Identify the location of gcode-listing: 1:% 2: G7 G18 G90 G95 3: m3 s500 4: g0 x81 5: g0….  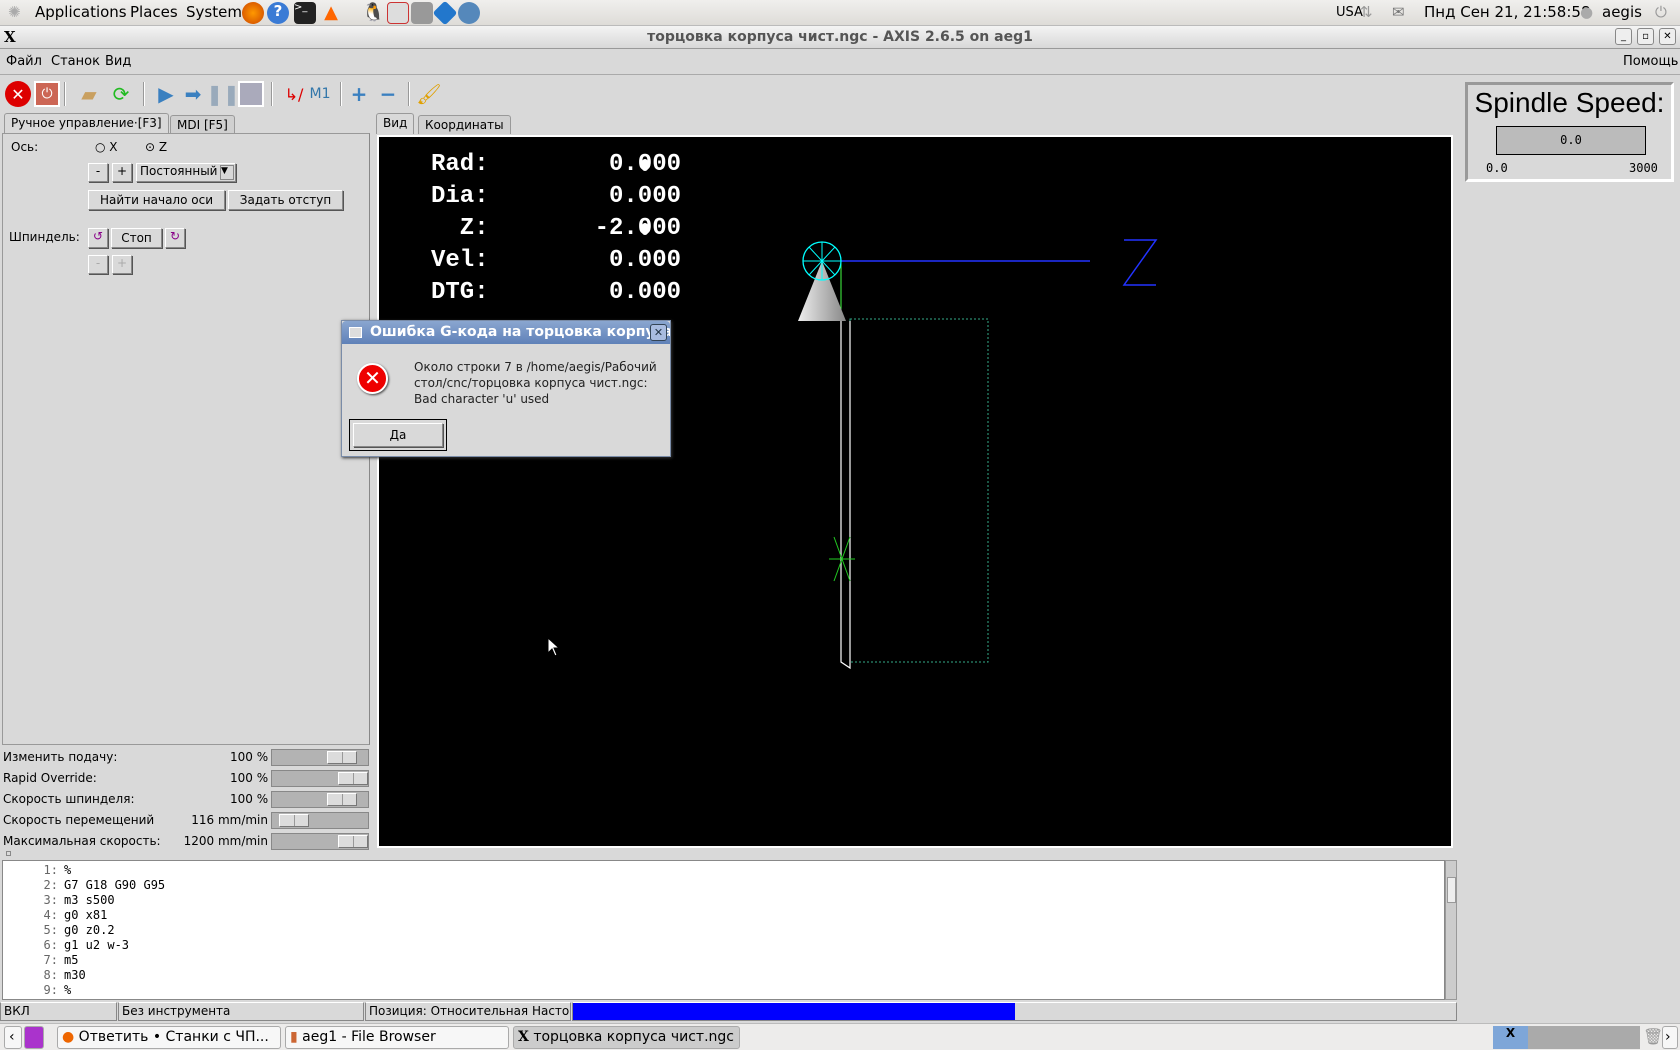
(723, 930).